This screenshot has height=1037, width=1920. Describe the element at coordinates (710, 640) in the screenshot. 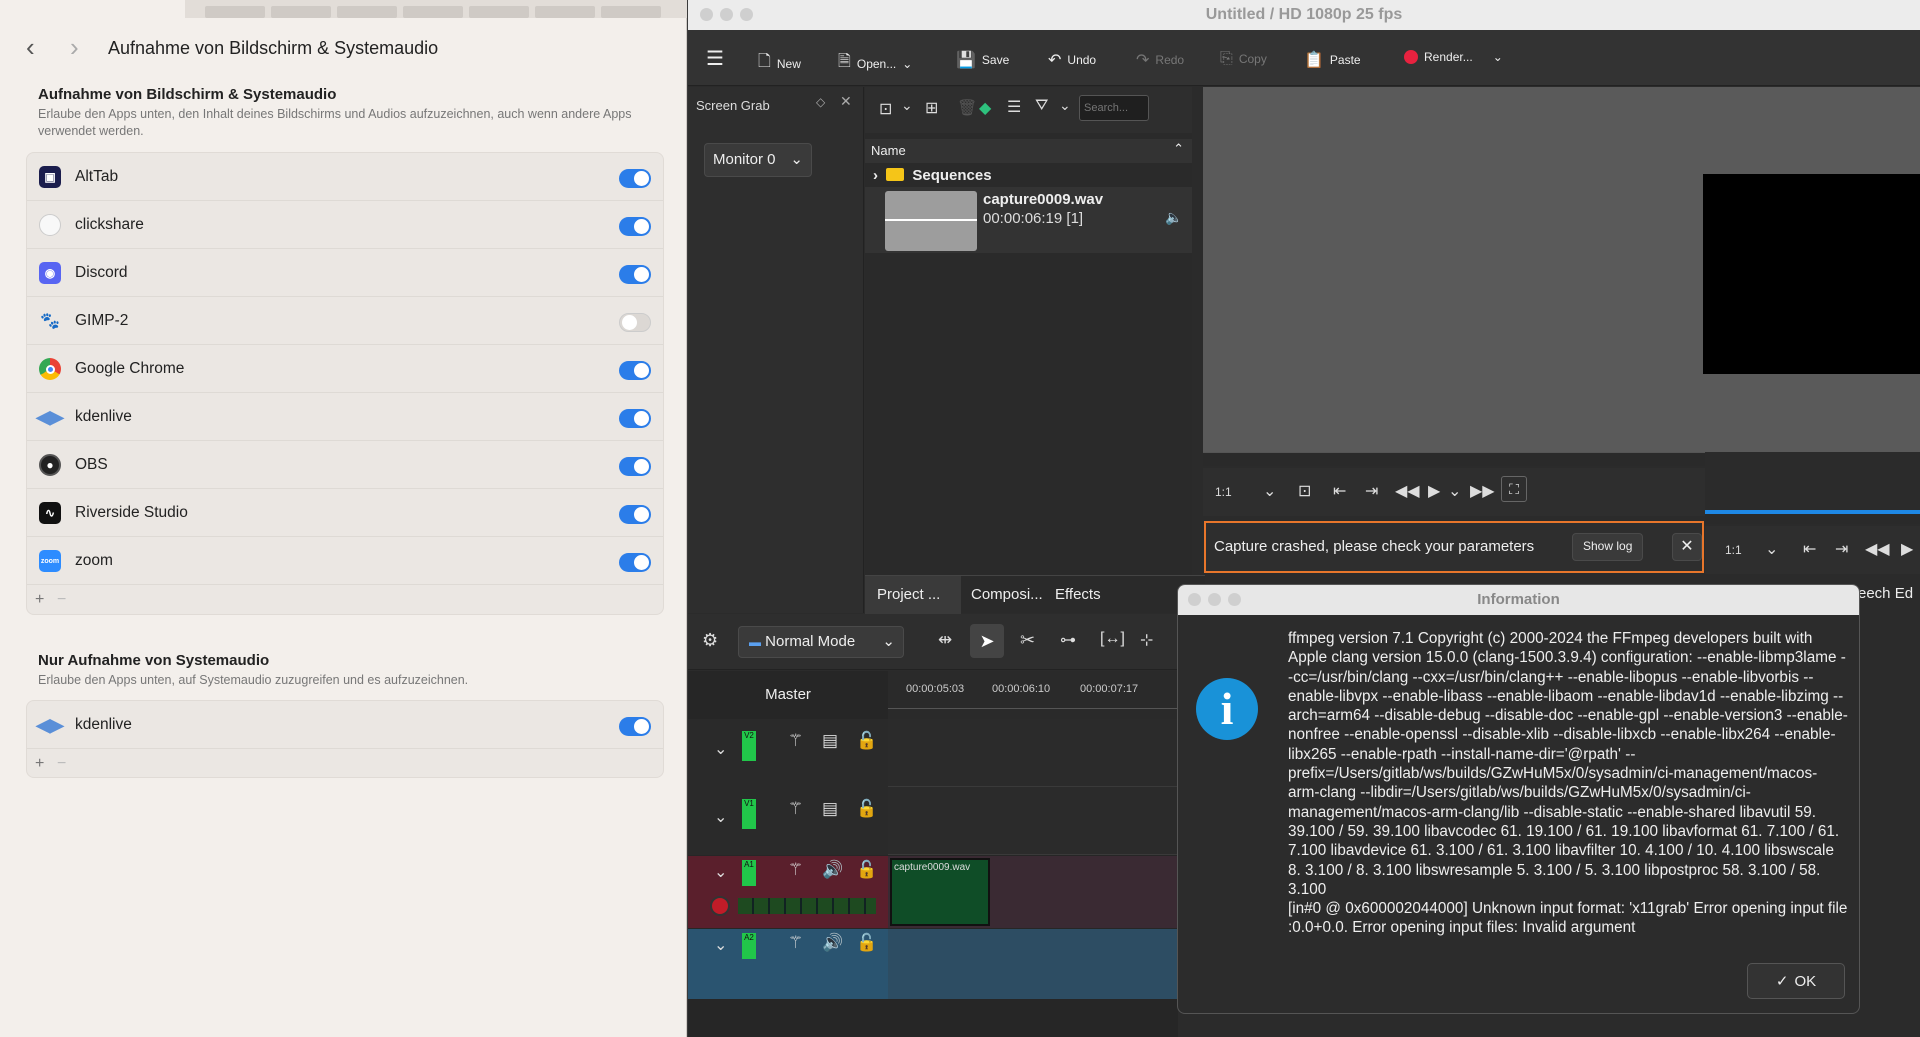

I see `settings-sliders-icon: ⚙` at that location.